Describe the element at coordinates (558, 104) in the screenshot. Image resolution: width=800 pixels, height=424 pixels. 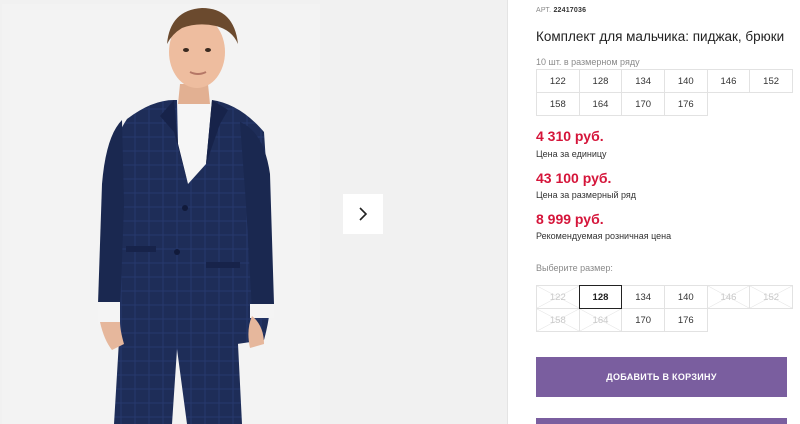
I see `range-size-cell: 158` at that location.